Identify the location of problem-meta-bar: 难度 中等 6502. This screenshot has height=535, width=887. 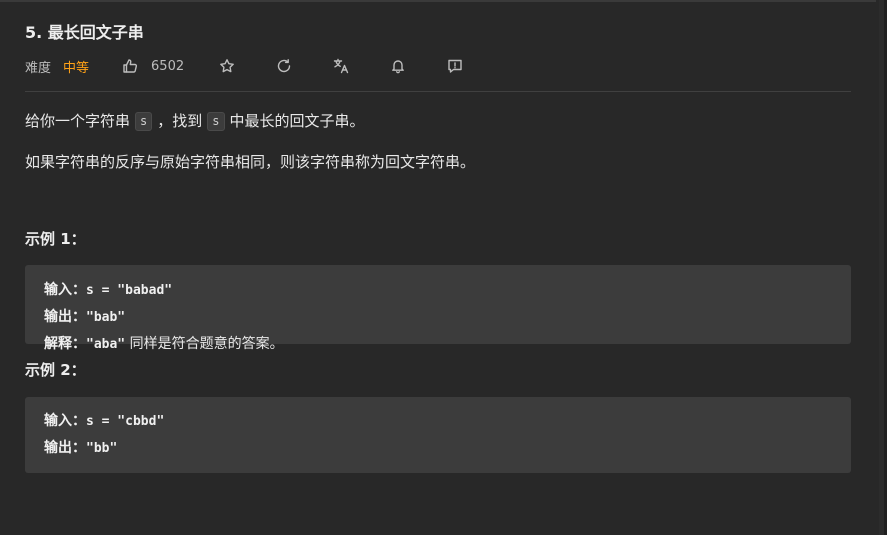
(438, 66).